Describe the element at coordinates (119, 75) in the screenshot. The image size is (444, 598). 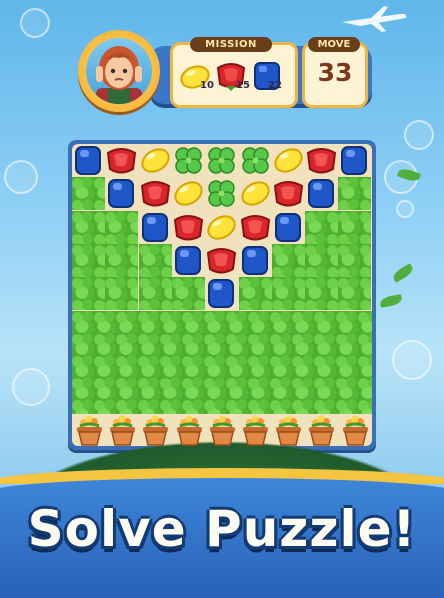
I see `character-portrait-icon` at that location.